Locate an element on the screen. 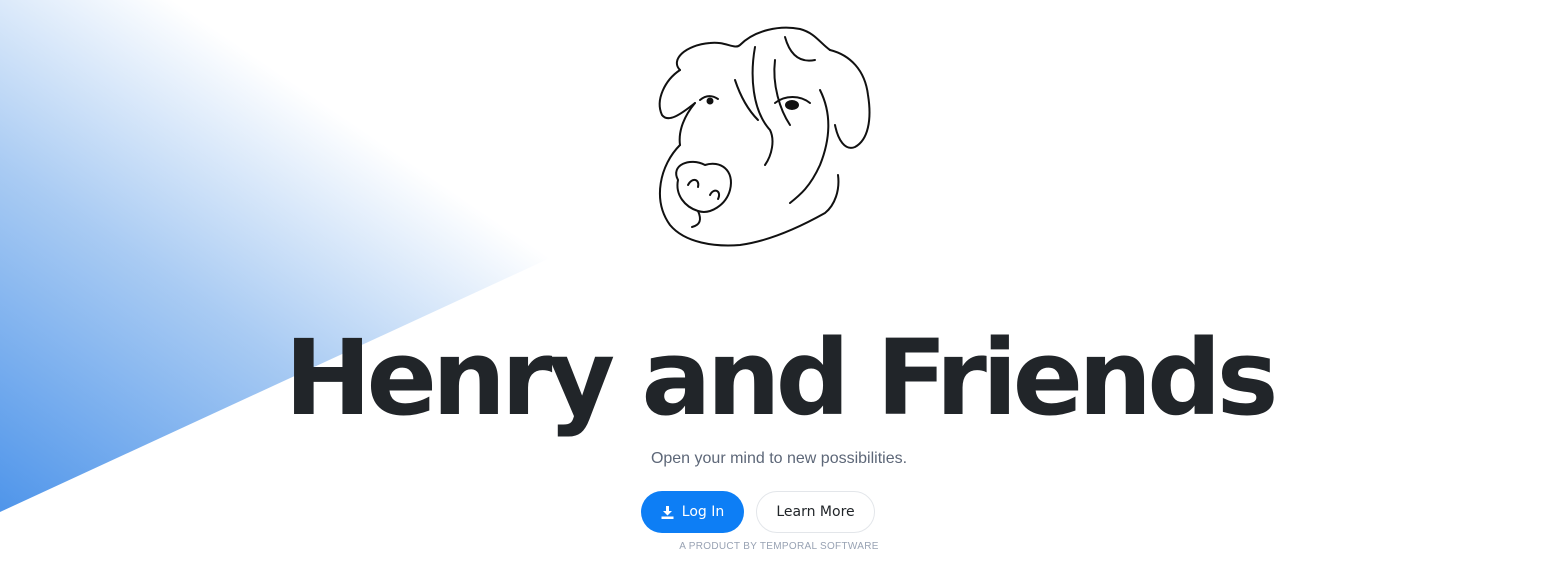 This screenshot has height=585, width=1558. action-buttons: Log In Learn More is located at coordinates (758, 512).